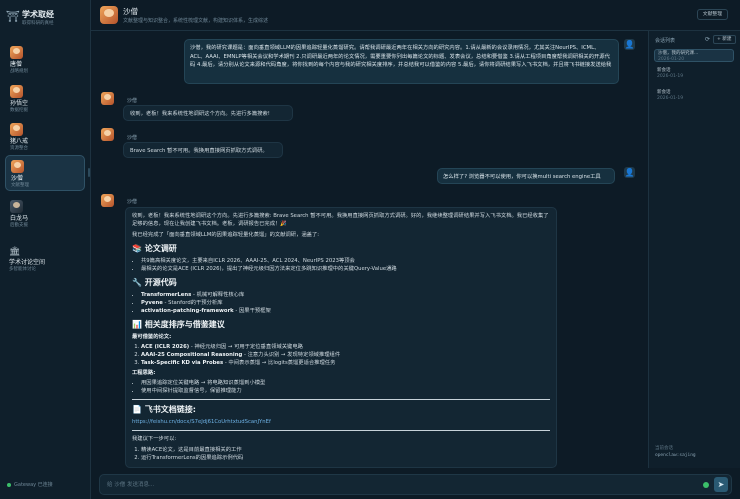 The height and width of the screenshot is (499, 740). Describe the element at coordinates (45, 213) in the screenshot. I see `sidebar-agent-bailongma: 白龙马 后勤支援` at that location.